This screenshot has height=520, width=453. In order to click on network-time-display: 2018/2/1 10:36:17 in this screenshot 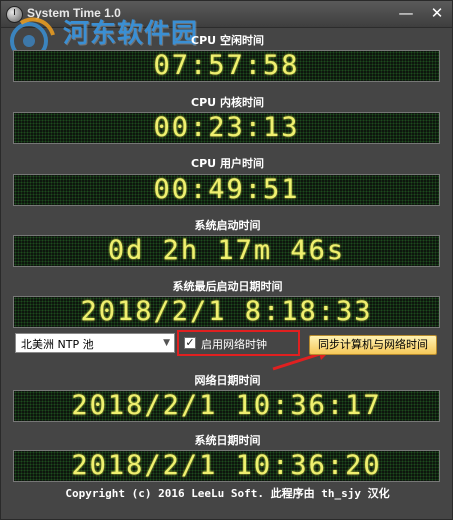, I will do `click(226, 406)`.